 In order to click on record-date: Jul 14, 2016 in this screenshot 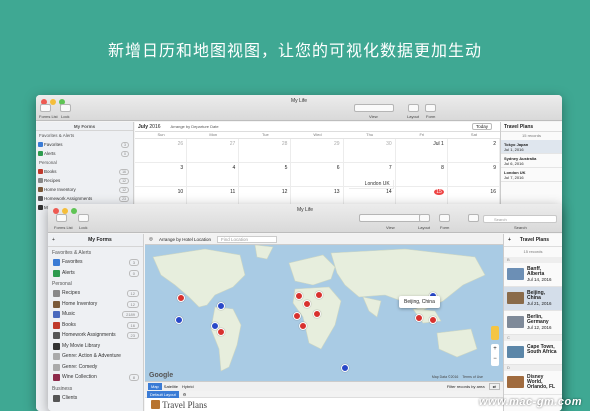, I will do `click(539, 279)`.